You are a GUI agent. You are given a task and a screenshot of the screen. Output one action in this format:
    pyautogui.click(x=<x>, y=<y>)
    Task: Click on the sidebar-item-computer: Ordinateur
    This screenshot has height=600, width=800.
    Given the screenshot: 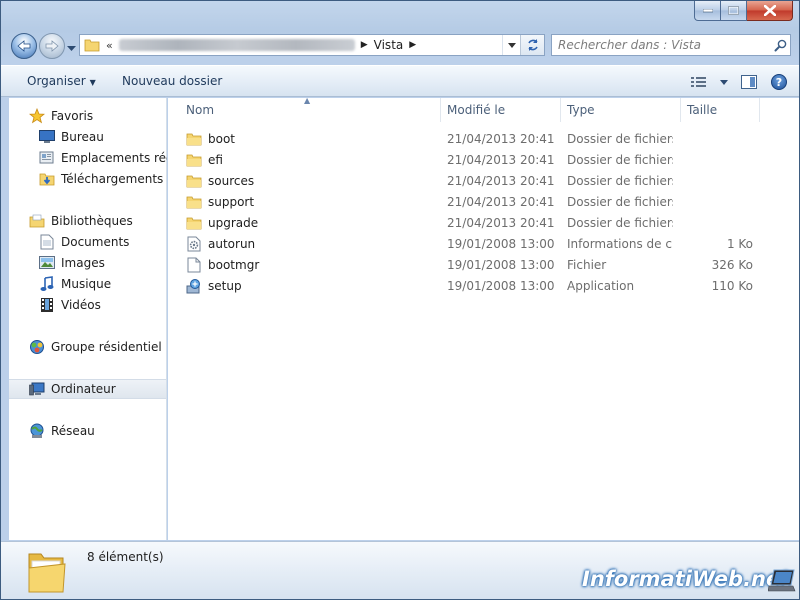 What is the action you would take?
    pyautogui.click(x=87, y=389)
    